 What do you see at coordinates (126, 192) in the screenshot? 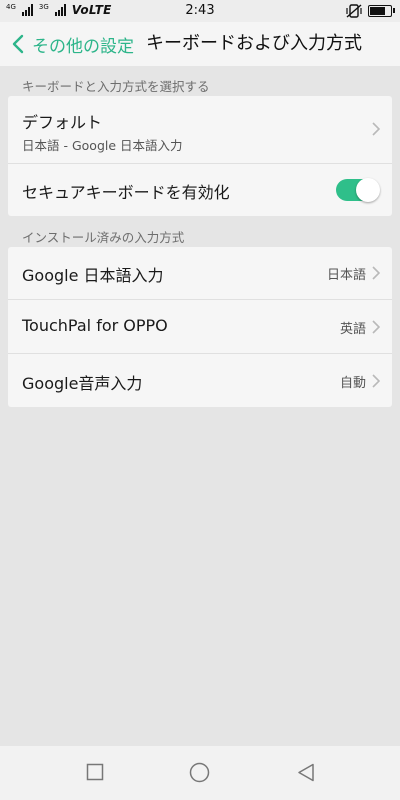
I see `secure-keyboard-title: セキュアキーボードを有効化` at bounding box center [126, 192].